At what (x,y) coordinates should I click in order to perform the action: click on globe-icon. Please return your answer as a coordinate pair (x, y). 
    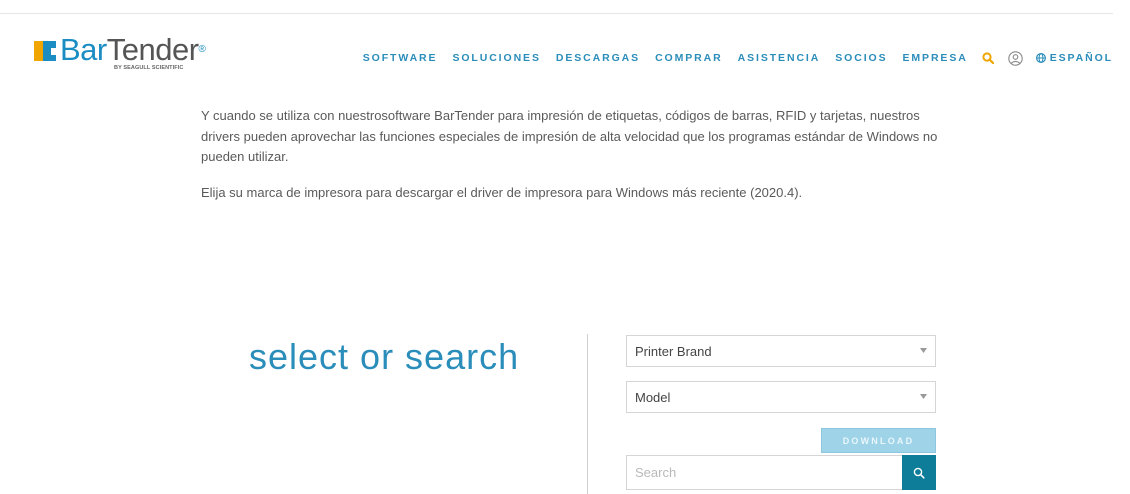
    Looking at the image, I should click on (1040, 58).